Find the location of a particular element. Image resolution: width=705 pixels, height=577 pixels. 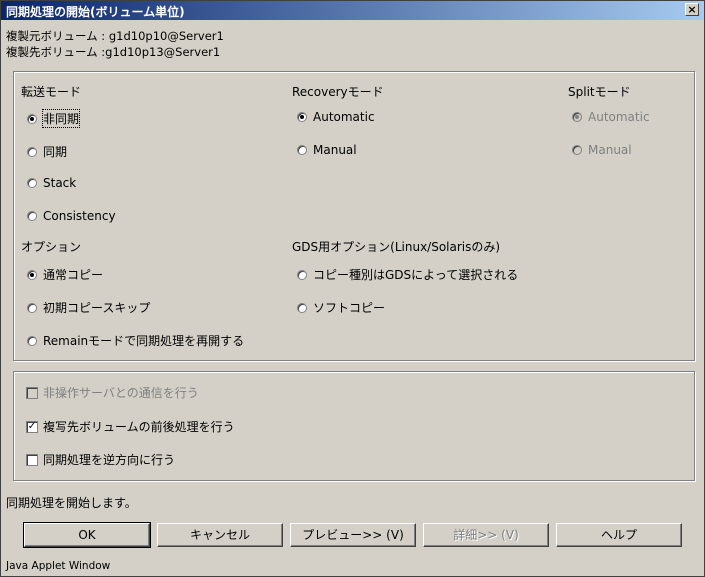

recovery-mode-automatic-radio: Automatic is located at coordinates (336, 117).